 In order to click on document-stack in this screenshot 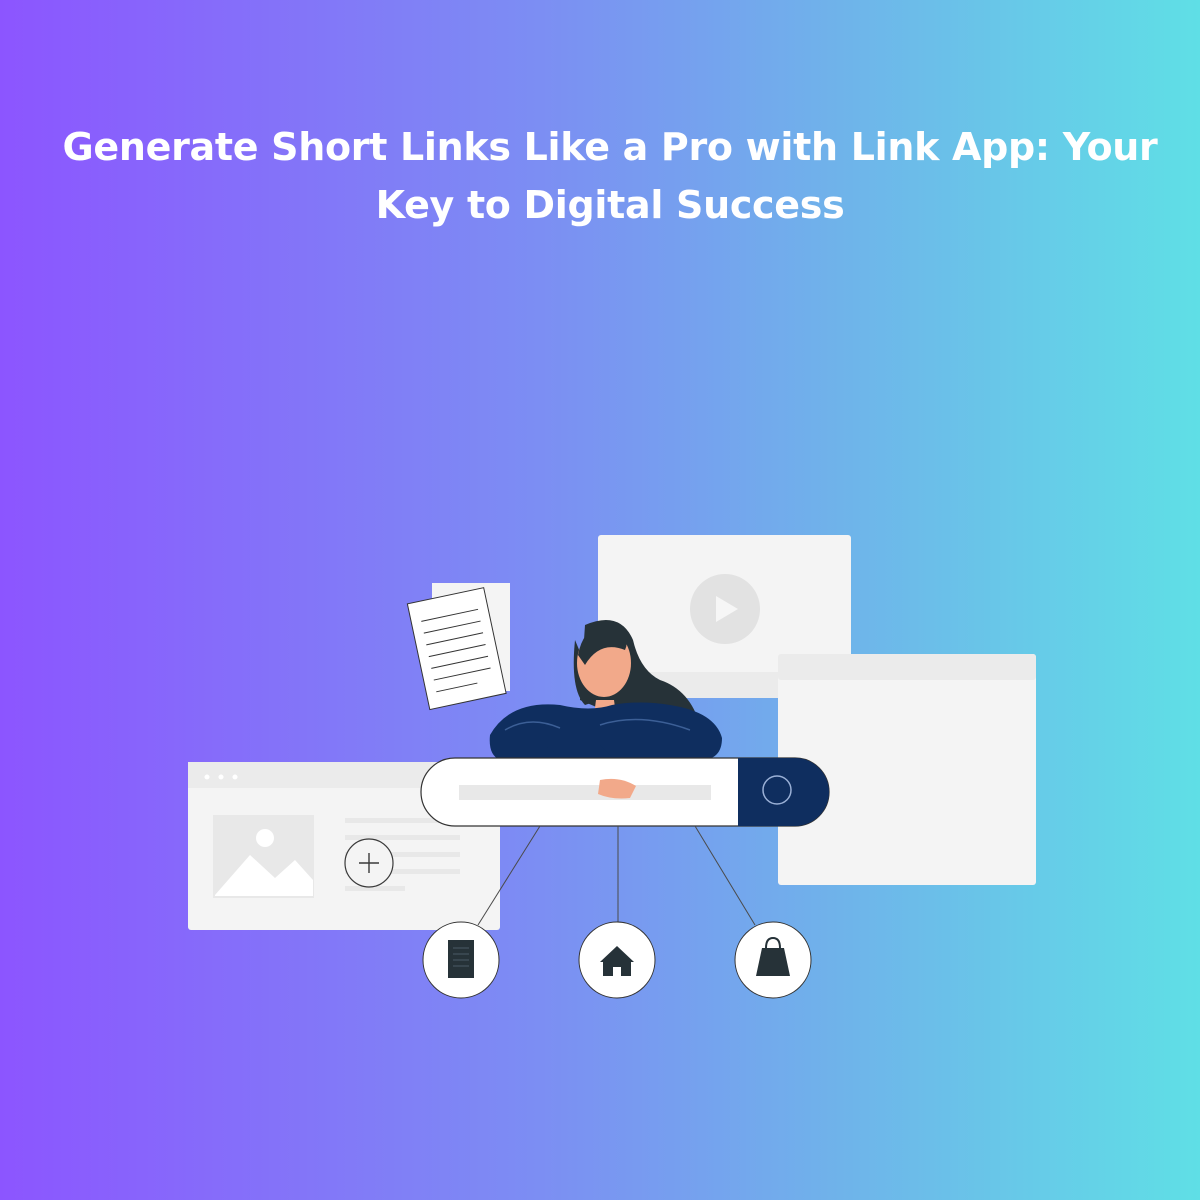, I will do `click(458, 647)`.